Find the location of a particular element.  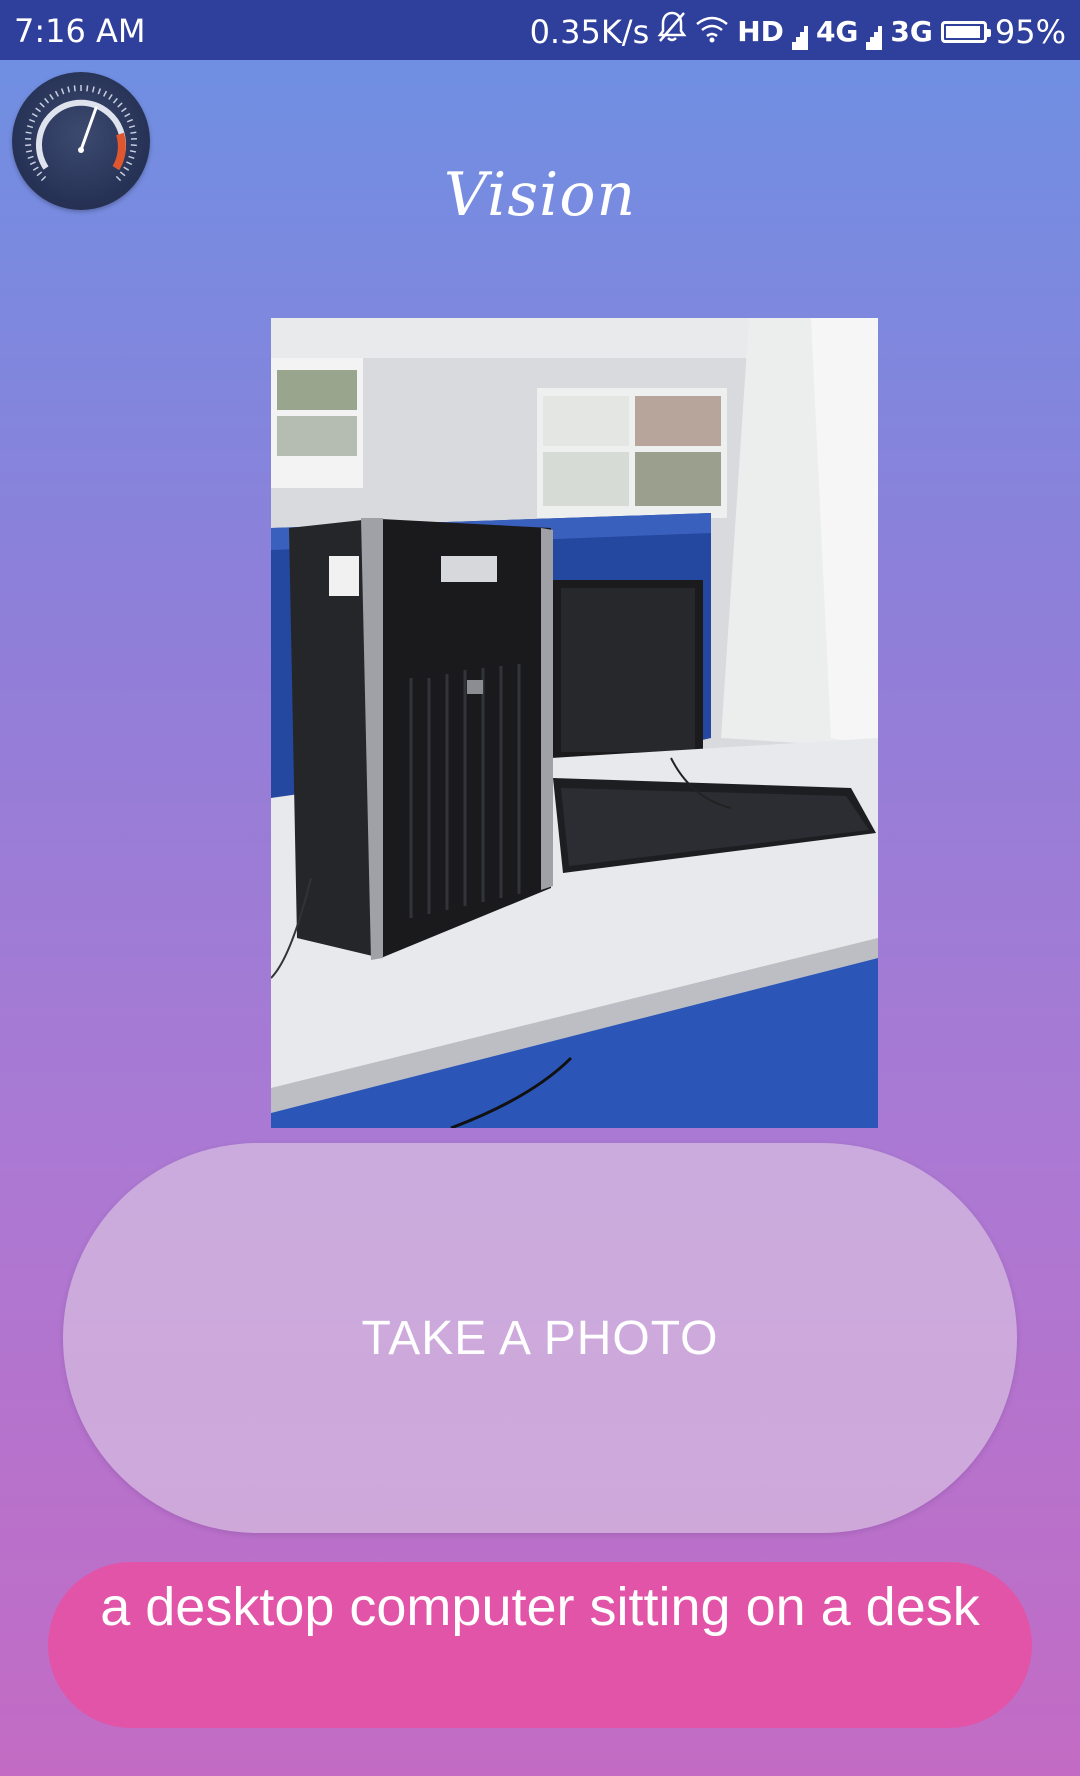

status-bar: 7:16 AM 0.35K/s HD 4G 3G 95% is located at coordinates (540, 30).